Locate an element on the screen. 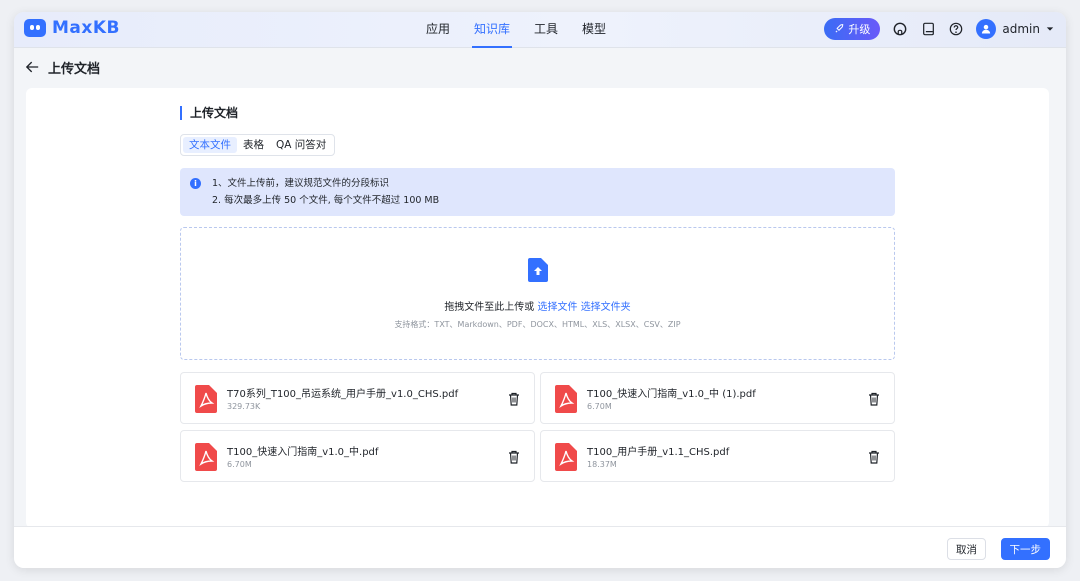 The width and height of the screenshot is (1080, 581). page-header: 上传文档 is located at coordinates (540, 67).